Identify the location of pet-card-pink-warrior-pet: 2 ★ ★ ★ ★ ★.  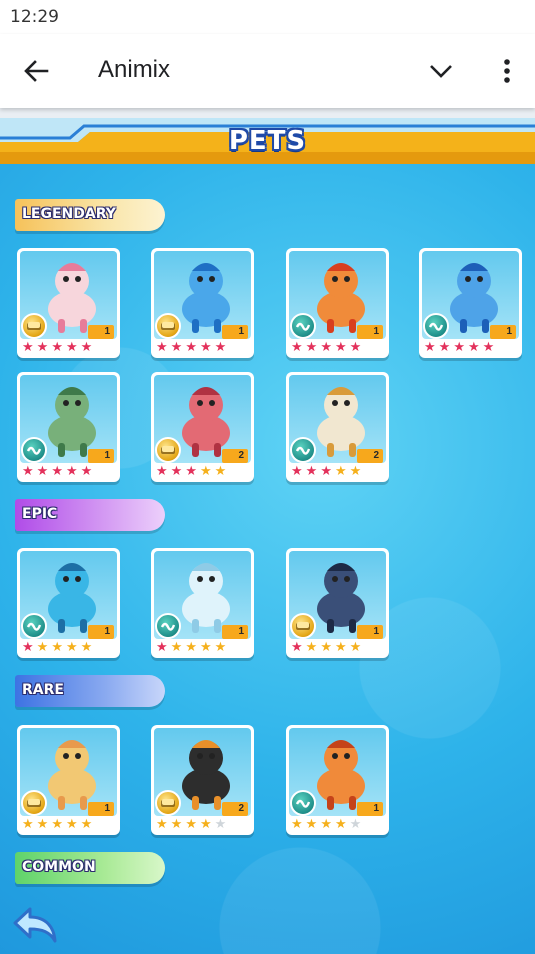
(202, 427).